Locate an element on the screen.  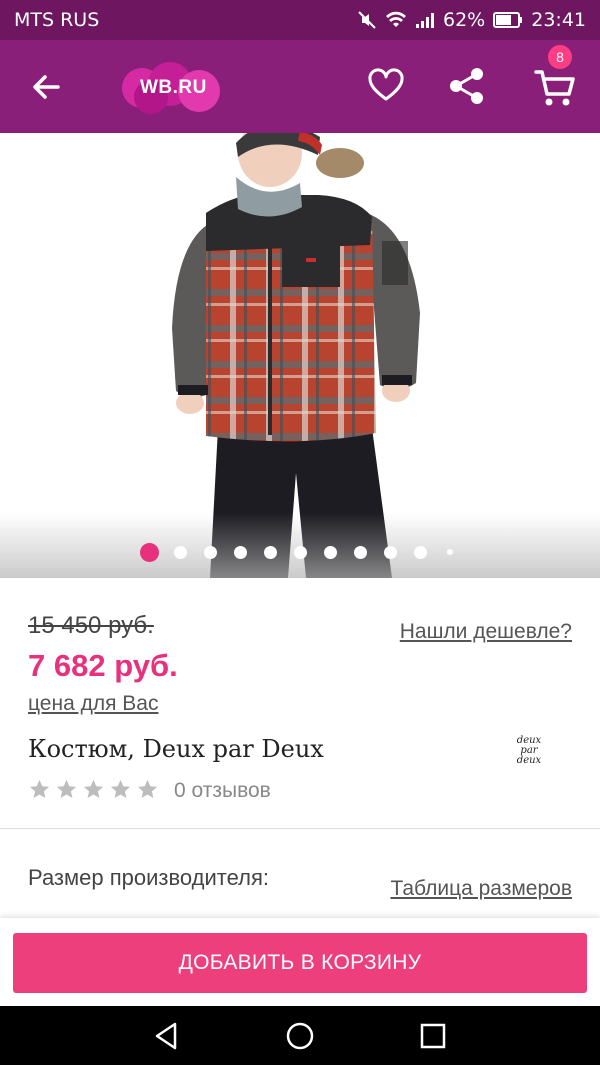
back-button is located at coordinates (46, 87).